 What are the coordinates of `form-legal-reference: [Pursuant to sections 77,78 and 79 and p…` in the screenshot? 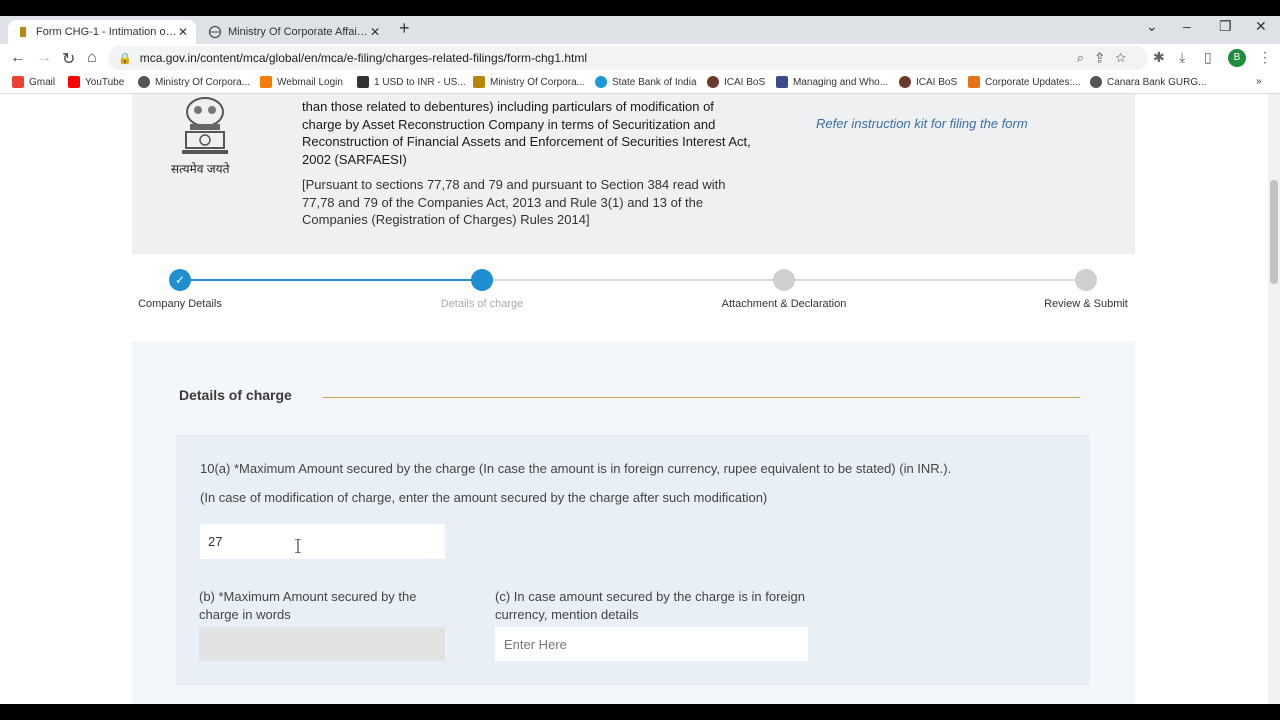 It's located at (514, 202).